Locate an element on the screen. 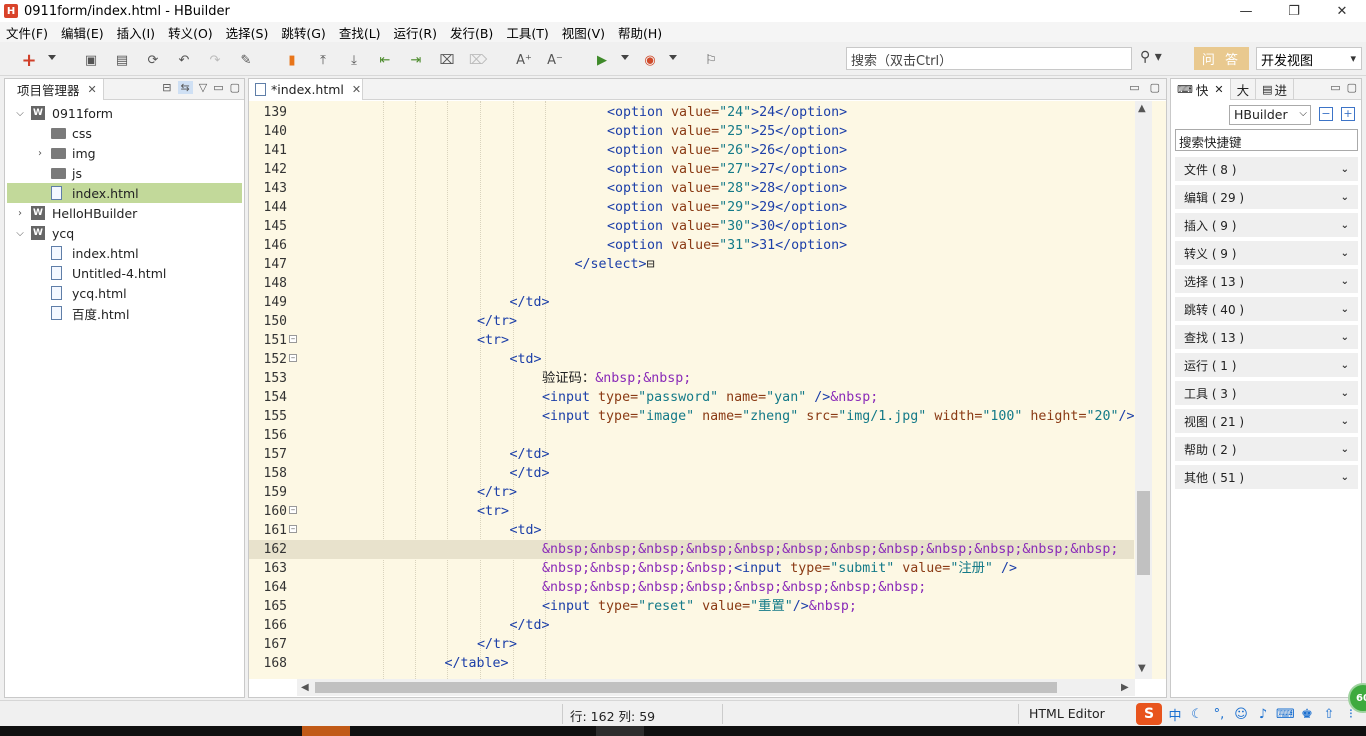 The height and width of the screenshot is (736, 1366). bookmark-icon: ▮ is located at coordinates (292, 60).